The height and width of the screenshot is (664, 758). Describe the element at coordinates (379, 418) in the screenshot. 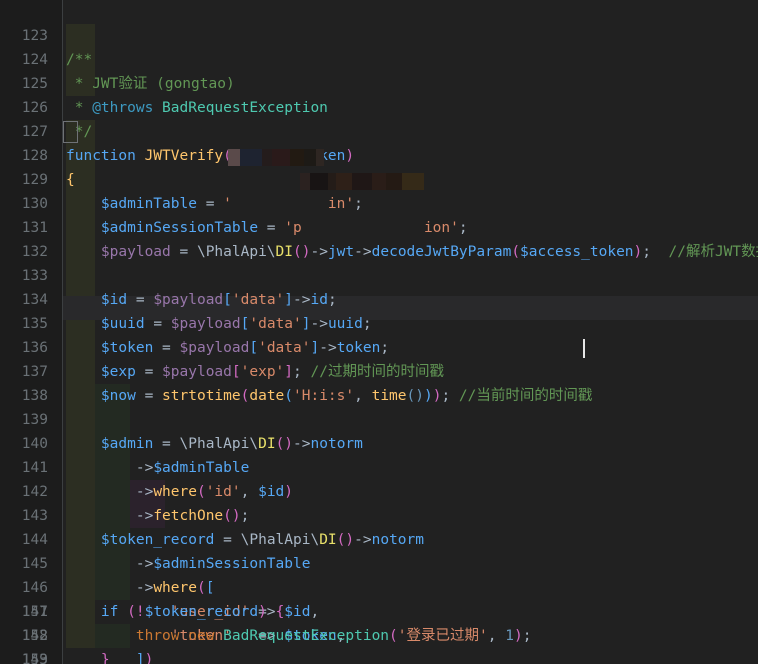

I see `code-row: 139 $admin = \PhalApi\DI()->notorm` at that location.